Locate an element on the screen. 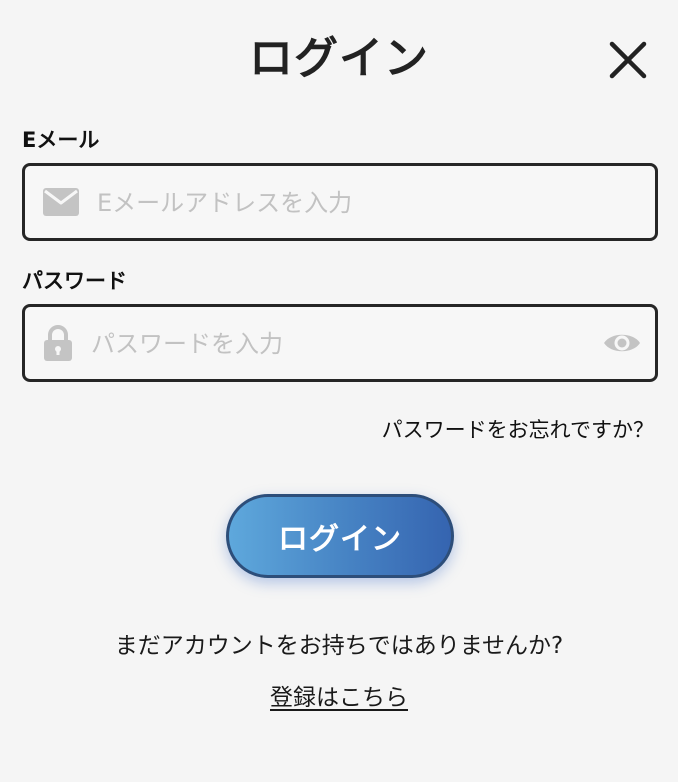  forgot-password-link: パスワードをお忘れですか？ is located at coordinates (518, 429).